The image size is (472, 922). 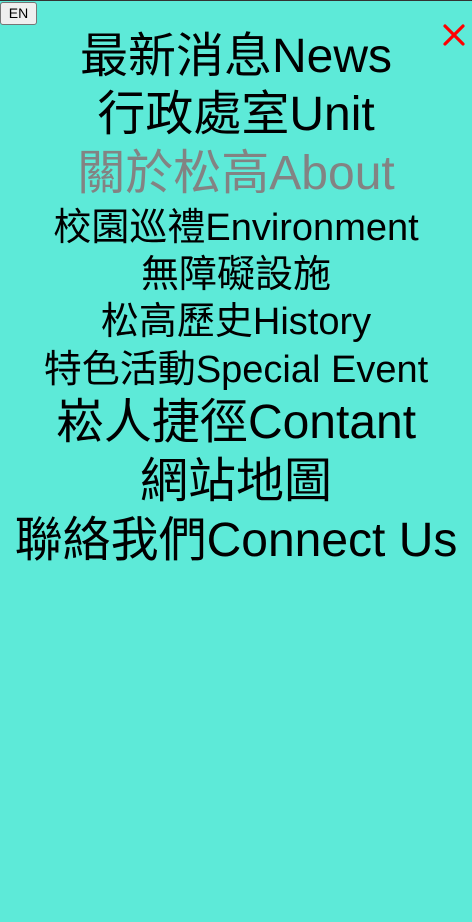 What do you see at coordinates (119, 370) in the screenshot?
I see `menu-item-label-zh: 特色活動` at bounding box center [119, 370].